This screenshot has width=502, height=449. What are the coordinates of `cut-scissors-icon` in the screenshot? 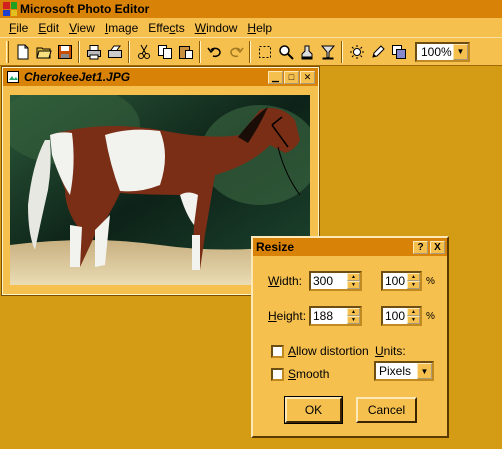 It's located at (143, 52).